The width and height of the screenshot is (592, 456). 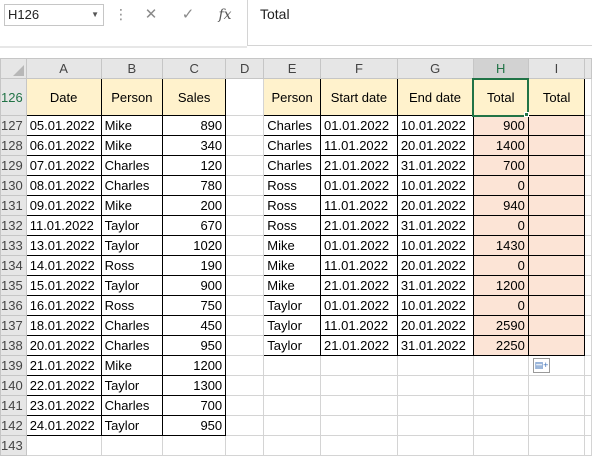 What do you see at coordinates (292, 305) in the screenshot?
I see `right-table-cell: Taylor` at bounding box center [292, 305].